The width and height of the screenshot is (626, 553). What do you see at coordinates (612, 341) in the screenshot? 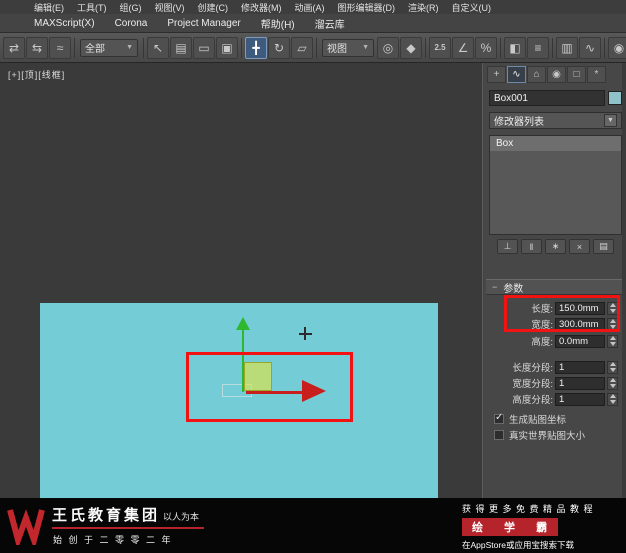
I see `height-spinner` at bounding box center [612, 341].